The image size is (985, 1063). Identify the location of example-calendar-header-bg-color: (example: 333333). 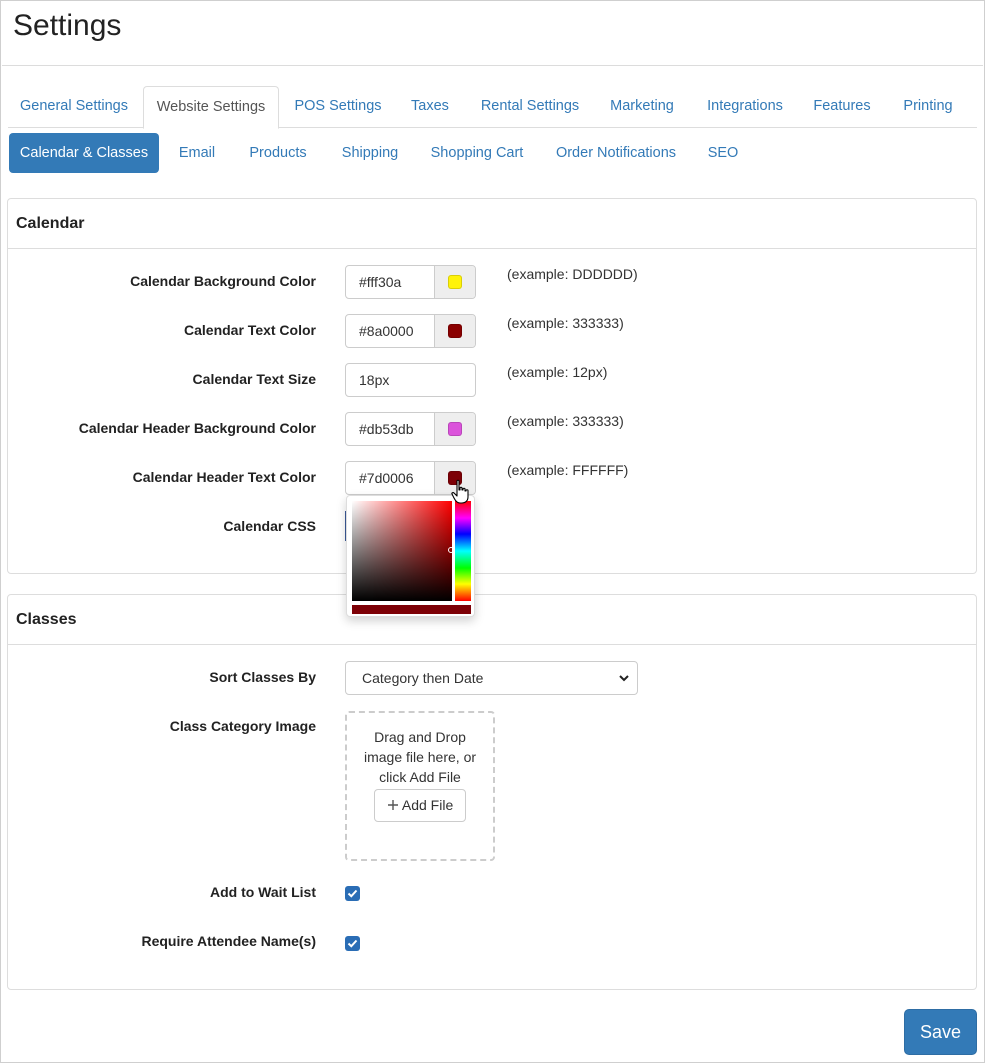
(565, 421).